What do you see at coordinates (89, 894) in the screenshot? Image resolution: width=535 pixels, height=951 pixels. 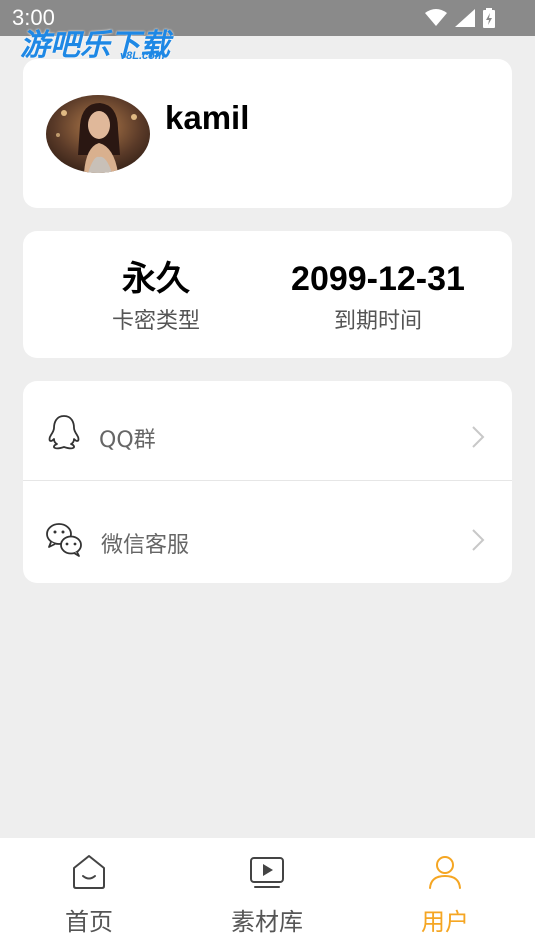 I see `tab-home: 首页` at bounding box center [89, 894].